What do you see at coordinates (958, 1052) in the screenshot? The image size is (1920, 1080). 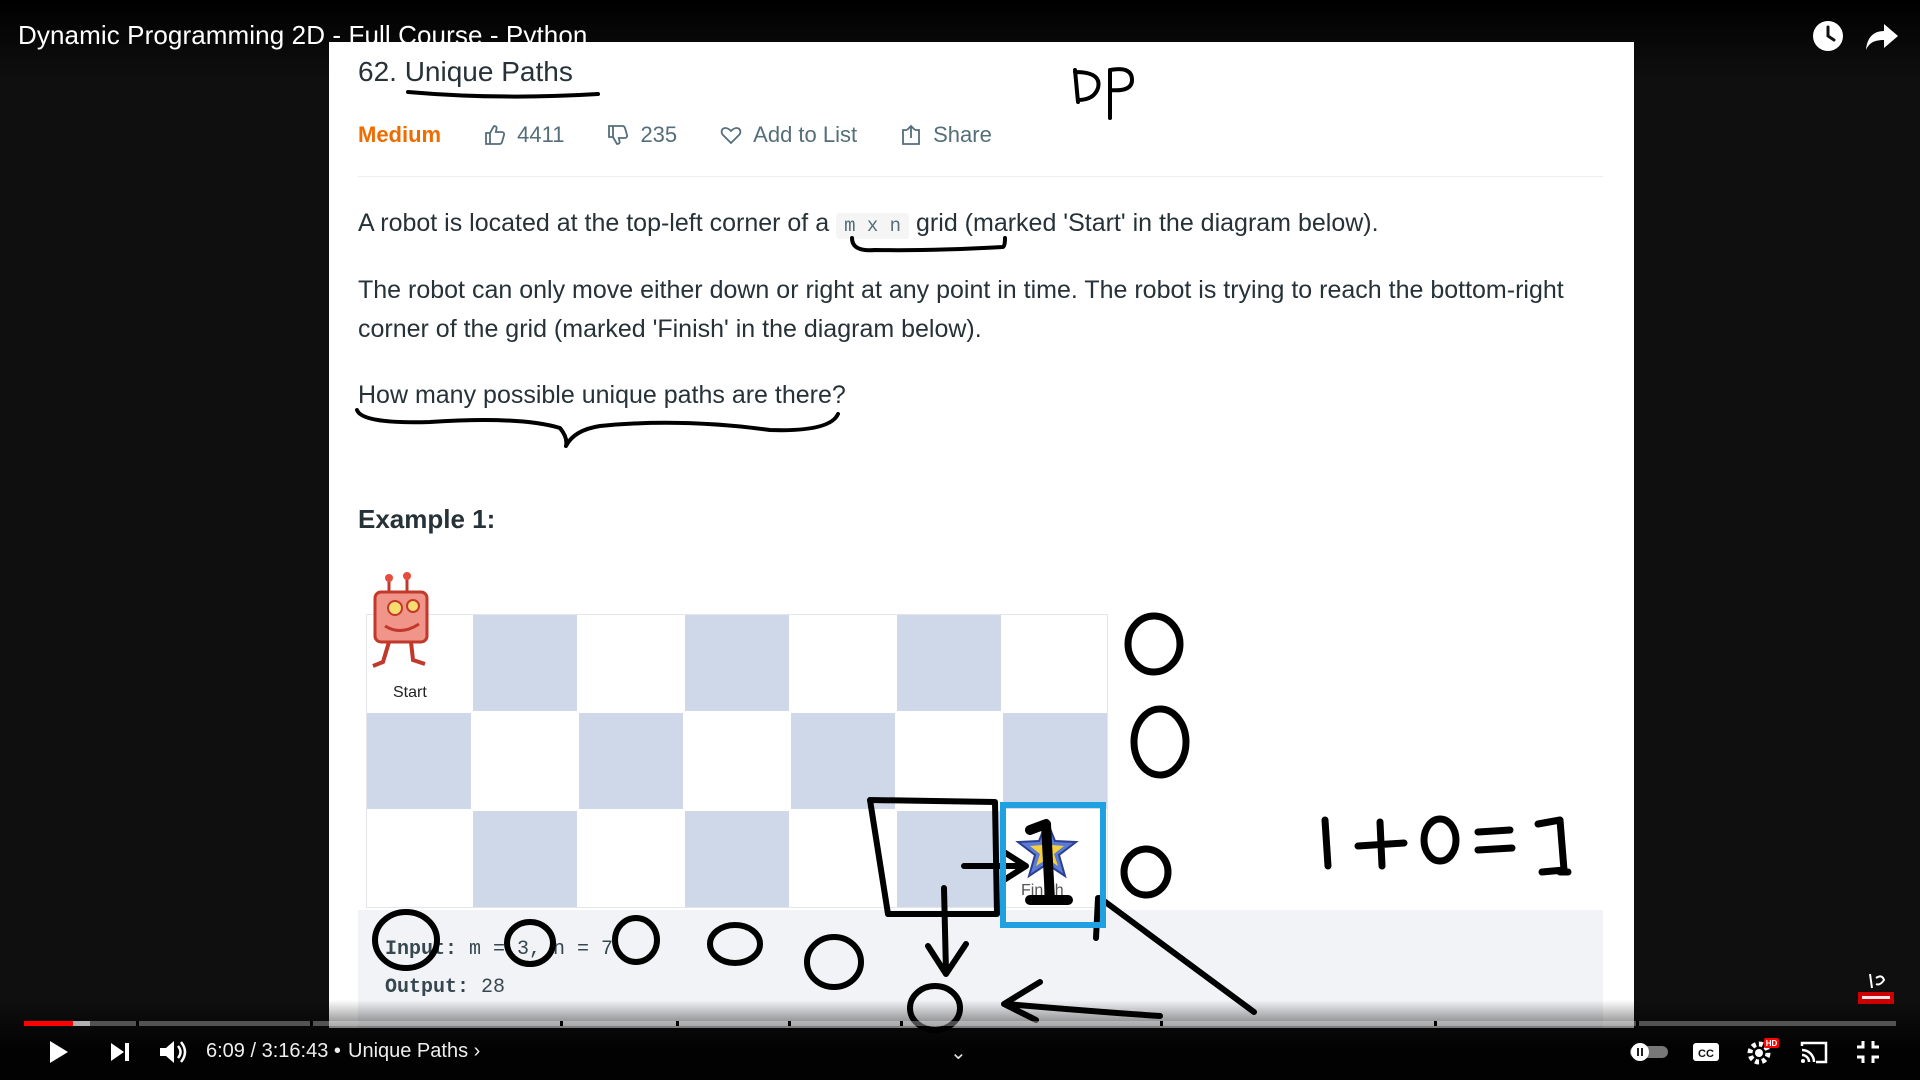 I see `chevron-down-icon: ⌄` at bounding box center [958, 1052].